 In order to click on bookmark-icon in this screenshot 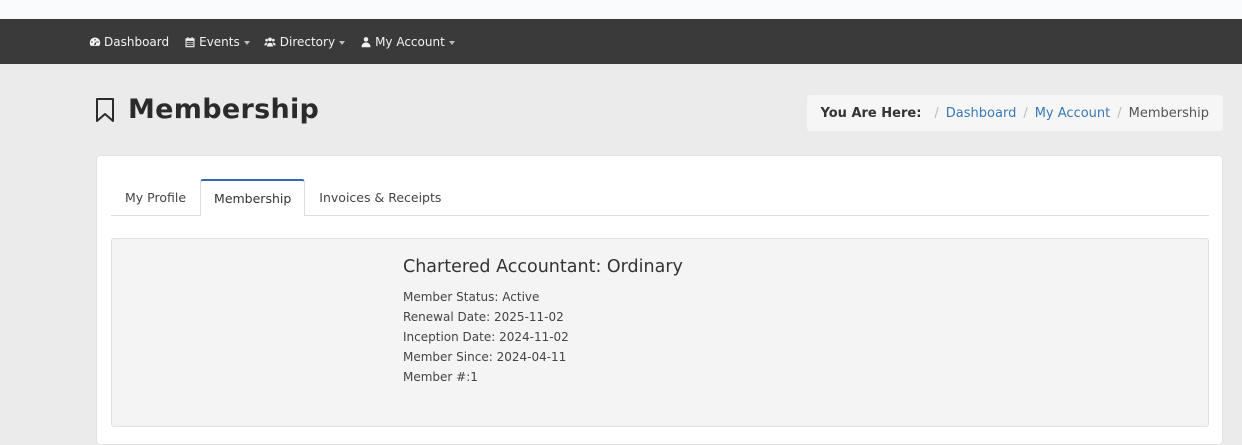, I will do `click(105, 110)`.